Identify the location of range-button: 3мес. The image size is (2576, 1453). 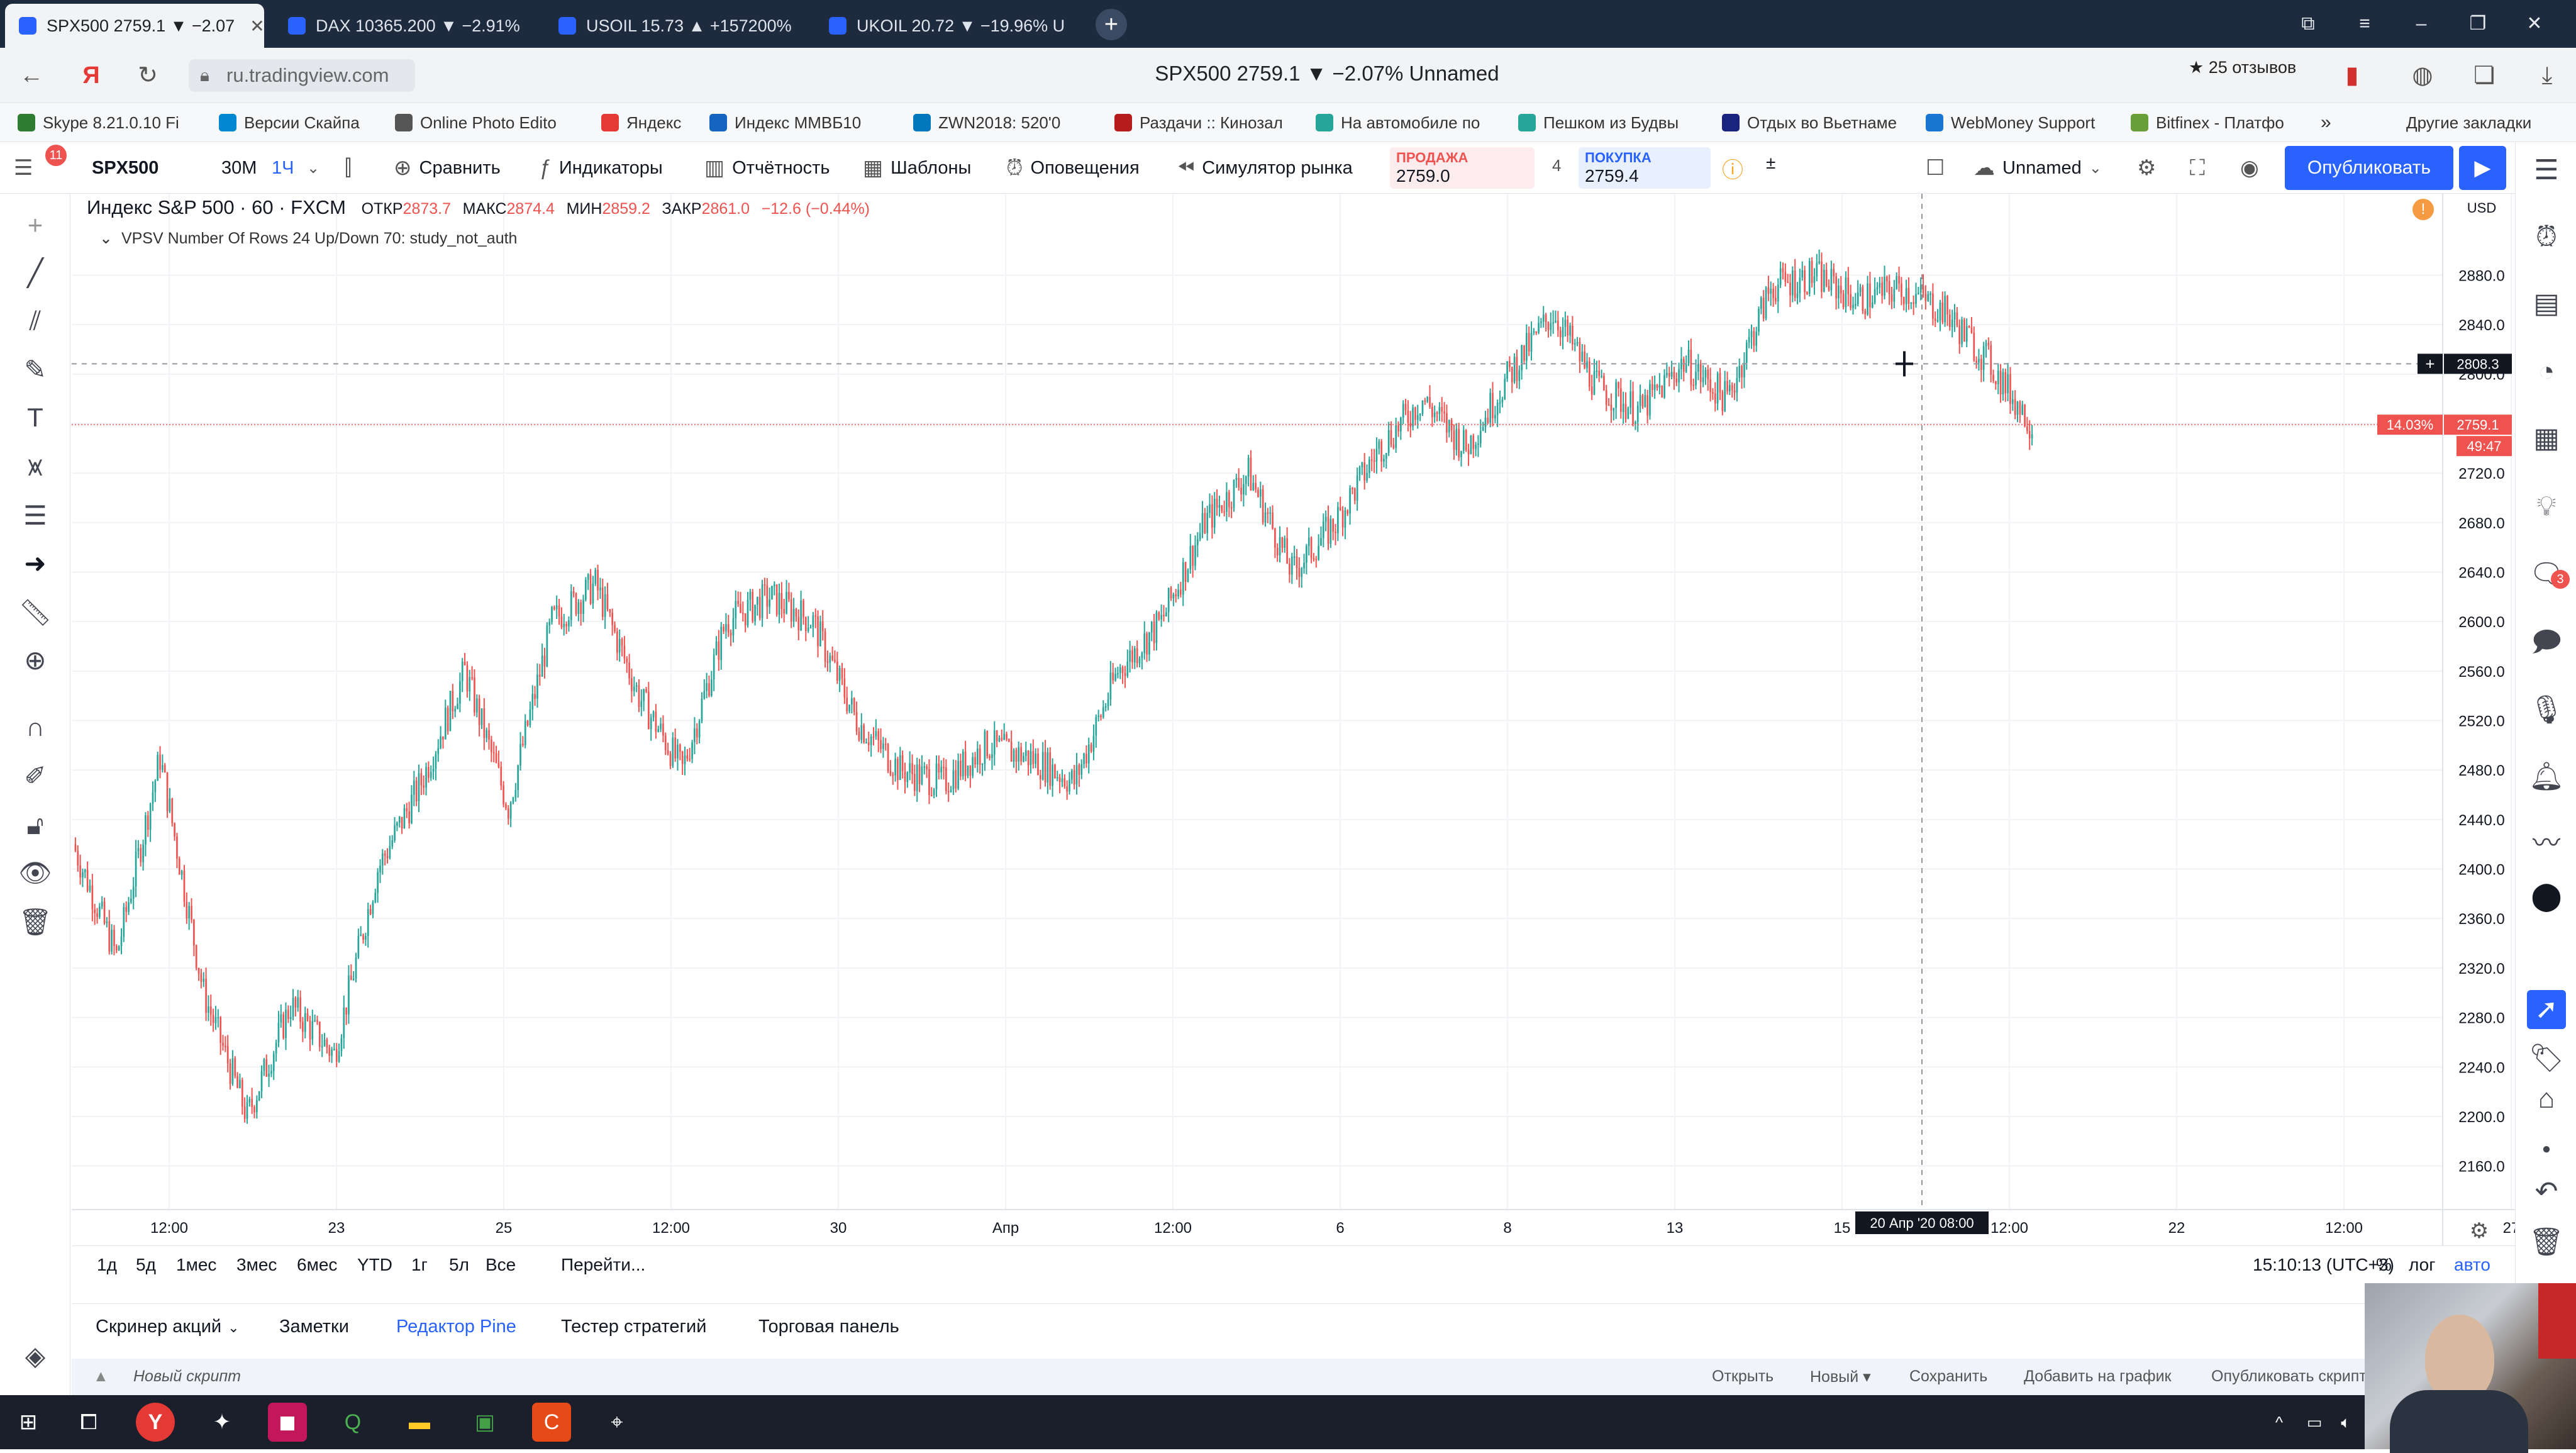
(256, 1265).